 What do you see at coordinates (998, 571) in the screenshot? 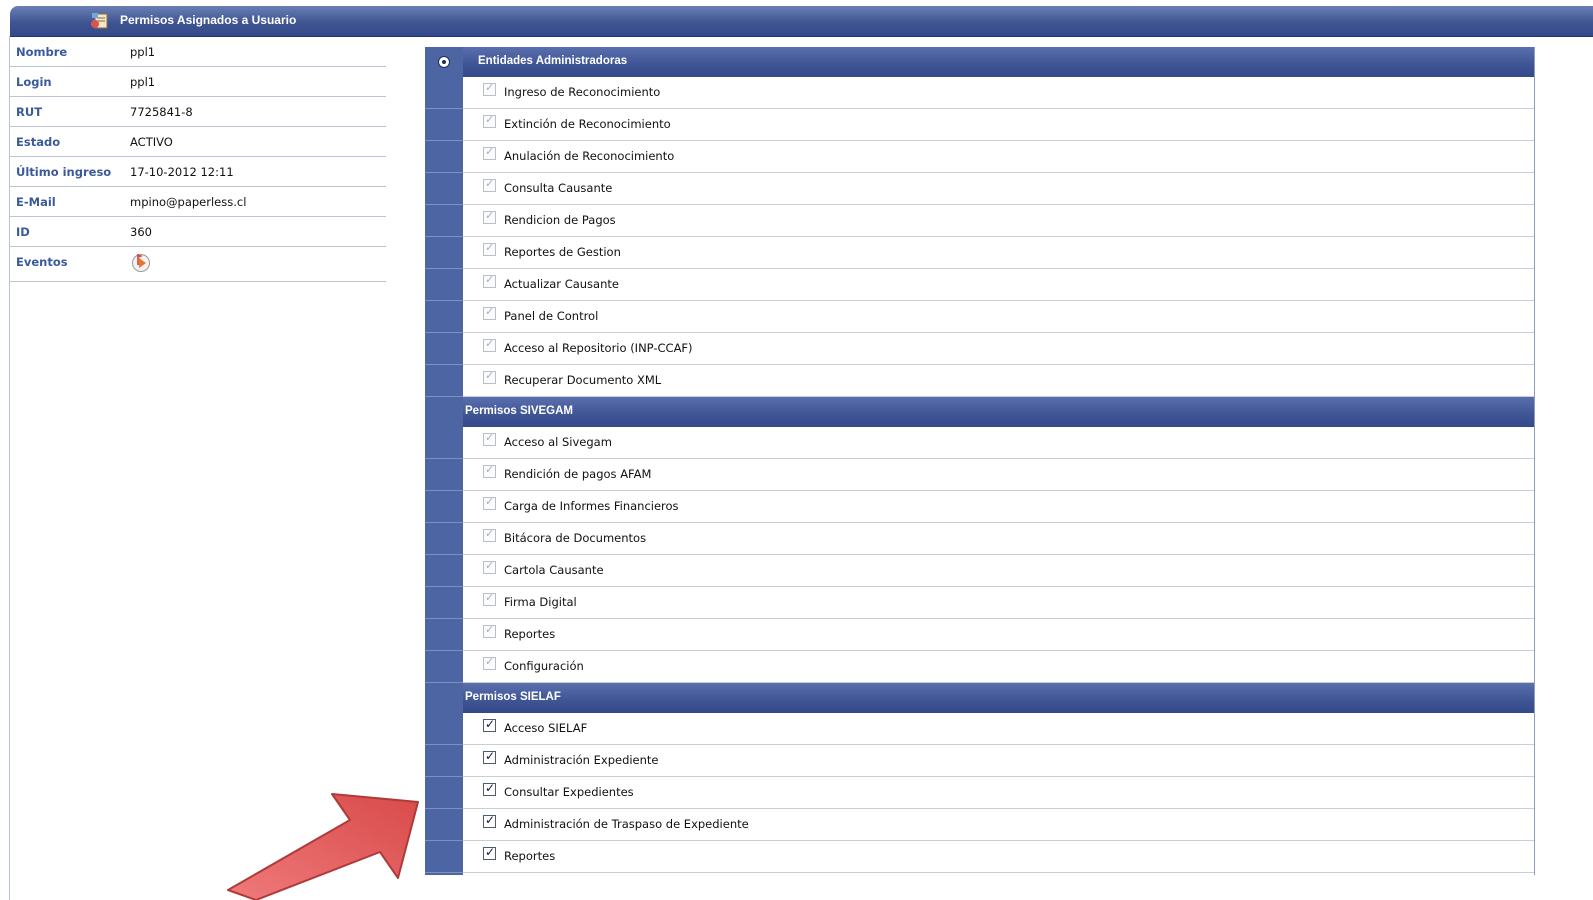
I see `permission-item: Cartola Causante` at bounding box center [998, 571].